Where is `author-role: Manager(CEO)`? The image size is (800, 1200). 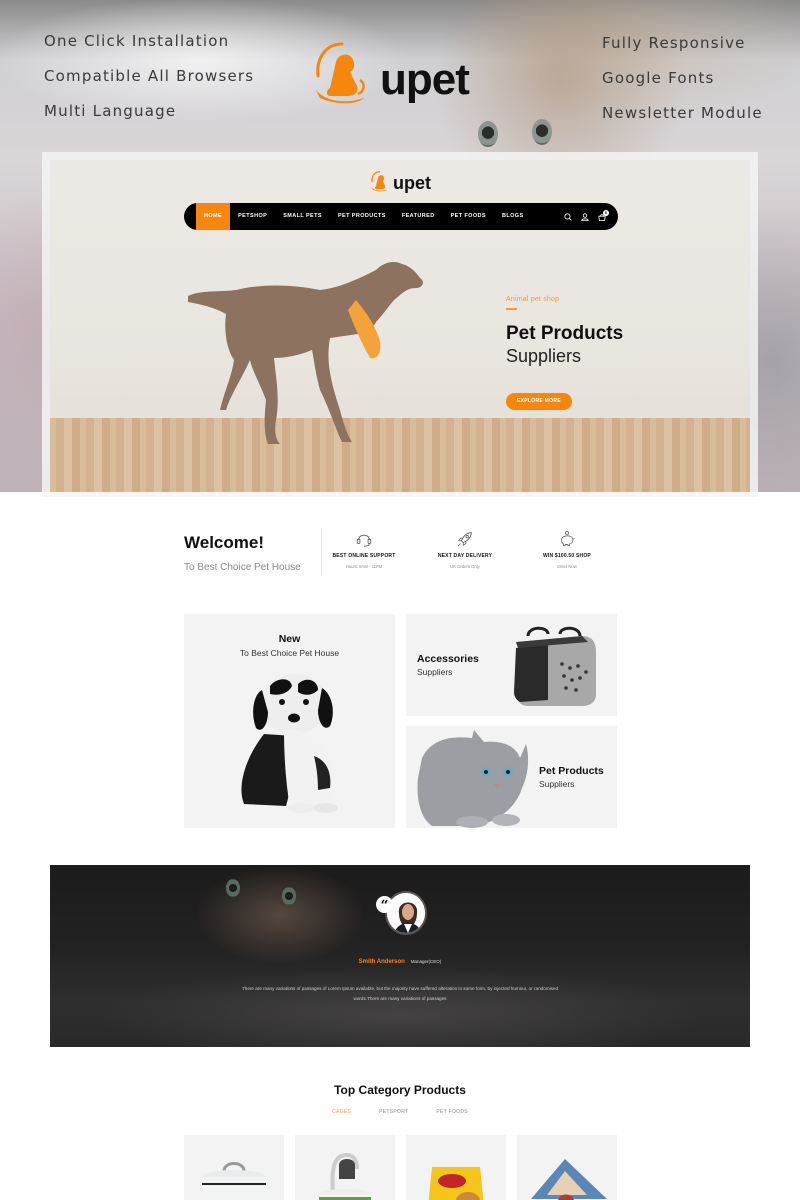
author-role: Manager(CEO) is located at coordinates (426, 961).